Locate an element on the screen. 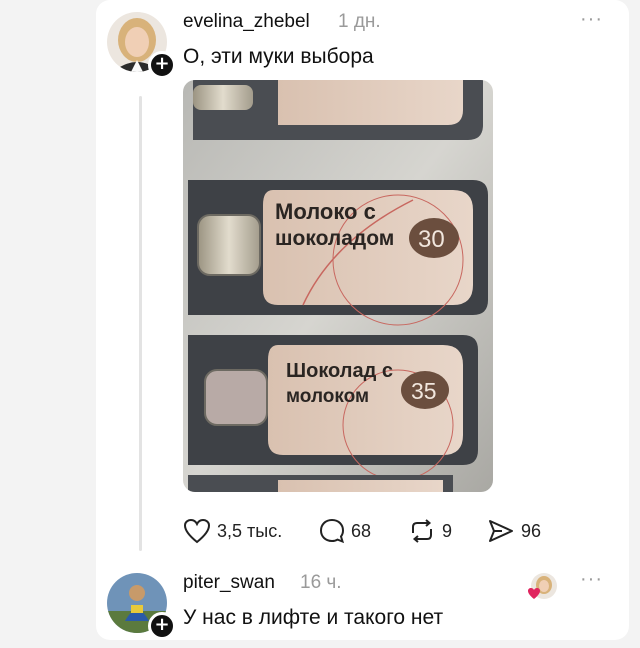 This screenshot has height=648, width=640. share-icon is located at coordinates (501, 531).